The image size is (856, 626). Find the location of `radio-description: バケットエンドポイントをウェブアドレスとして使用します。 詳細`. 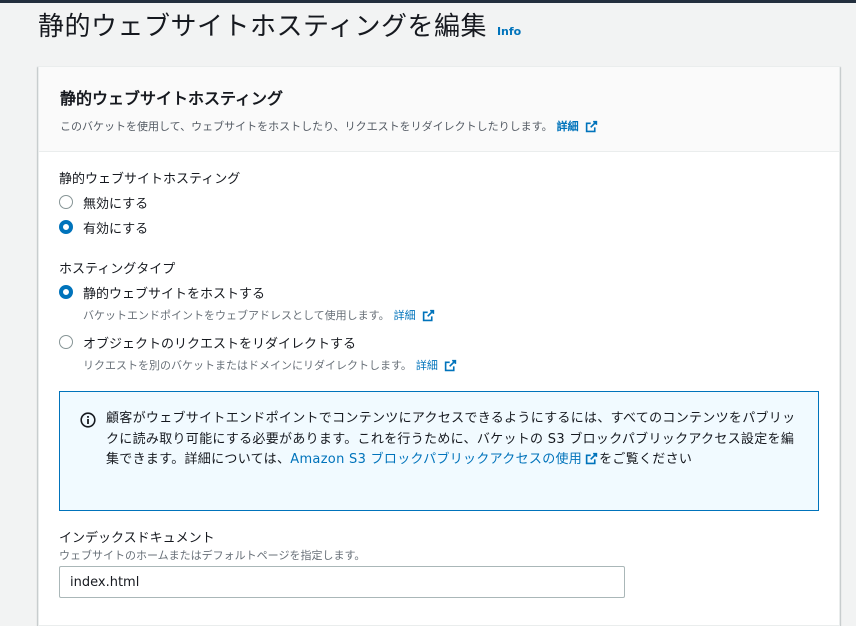

radio-description: バケットエンドポイントをウェブアドレスとして使用します。 詳細 is located at coordinates (259, 315).